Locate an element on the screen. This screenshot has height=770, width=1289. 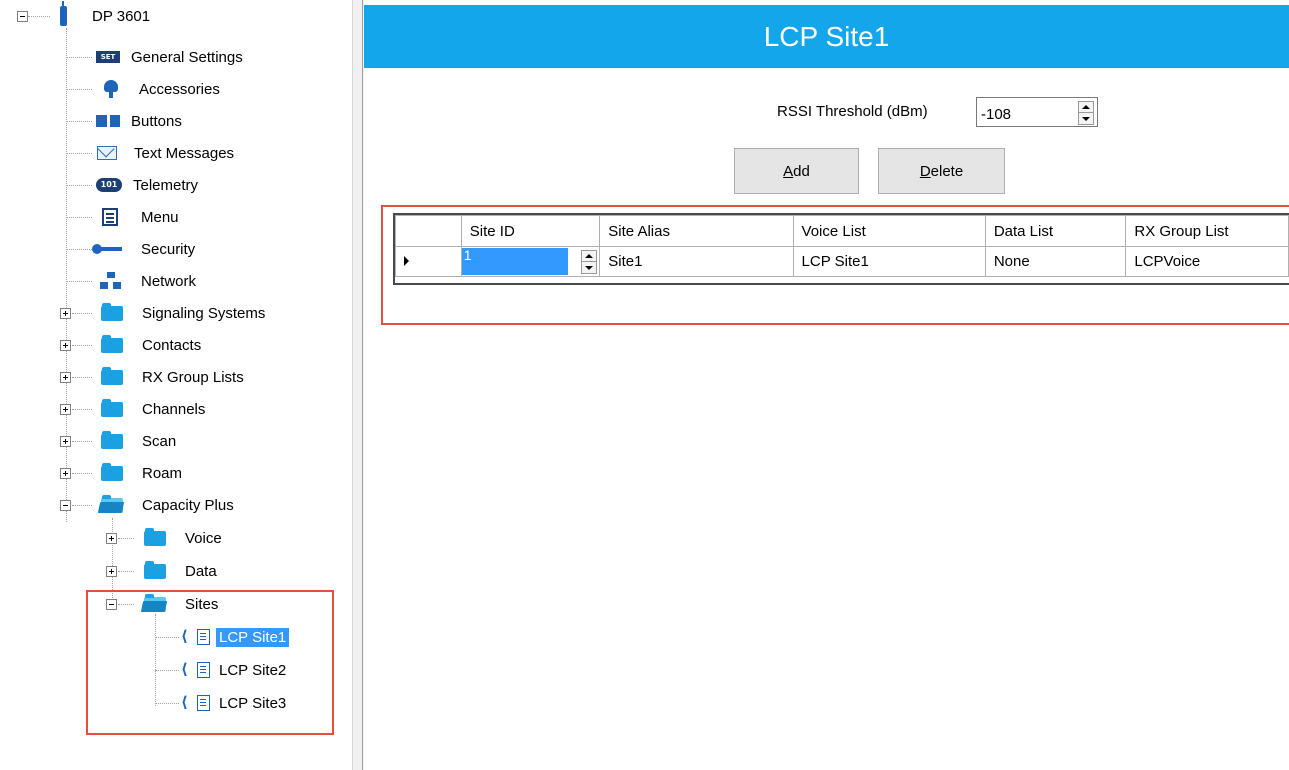
delete-accelerator: D is located at coordinates (925, 171).